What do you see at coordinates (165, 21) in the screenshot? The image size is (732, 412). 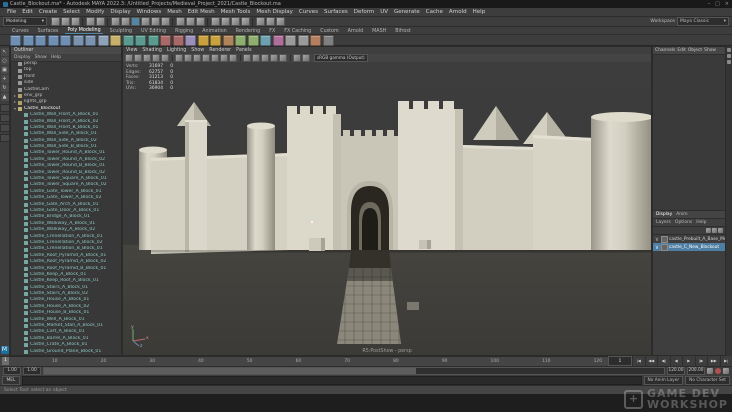 I see `make-live-icon` at bounding box center [165, 21].